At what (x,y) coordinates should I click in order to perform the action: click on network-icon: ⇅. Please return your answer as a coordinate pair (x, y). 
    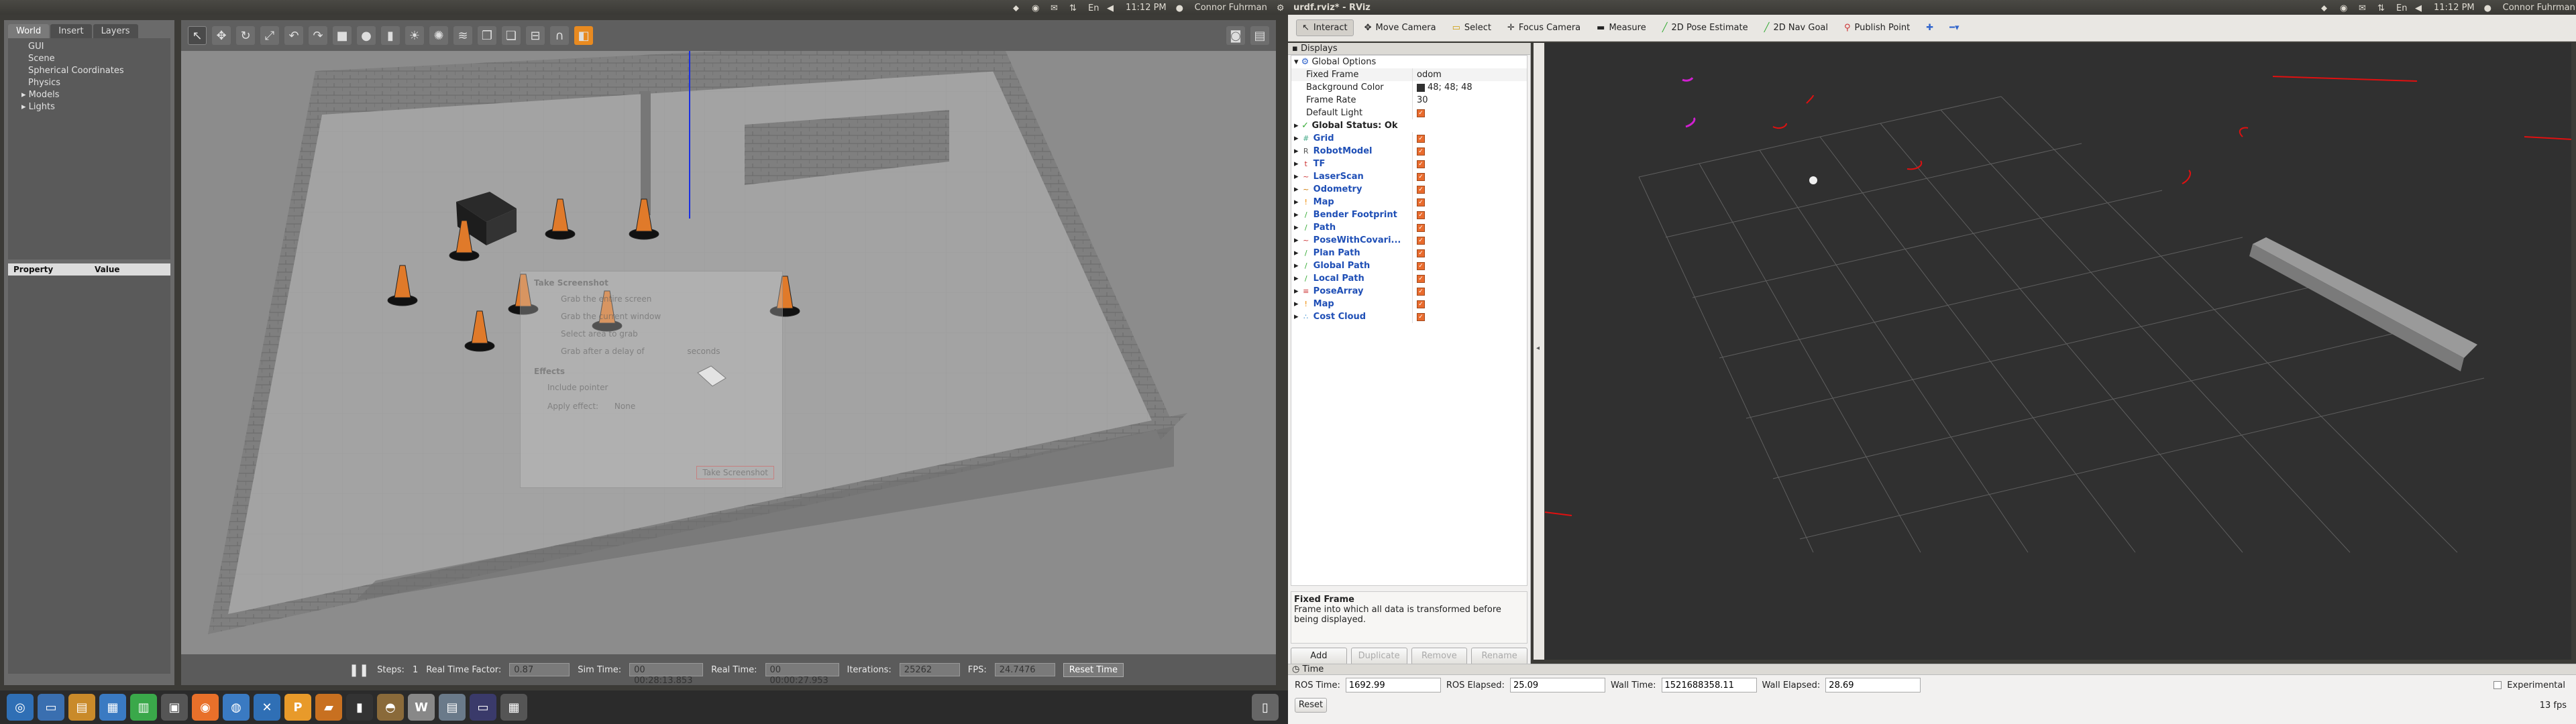
    Looking at the image, I should click on (2382, 8).